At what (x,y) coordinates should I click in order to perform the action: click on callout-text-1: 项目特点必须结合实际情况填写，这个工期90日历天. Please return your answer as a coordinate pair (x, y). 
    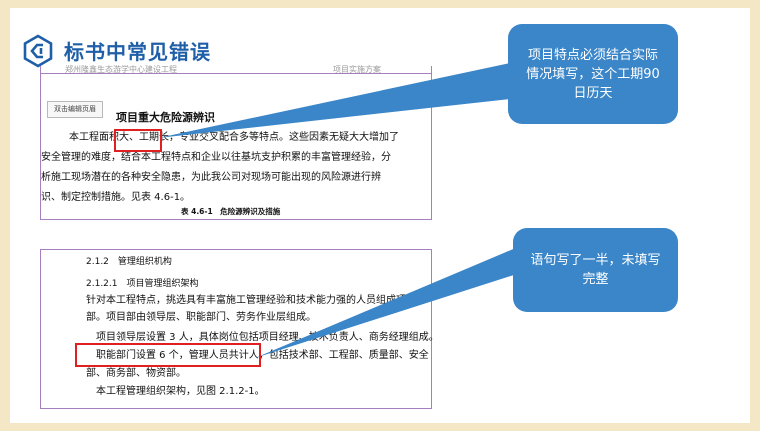
    Looking at the image, I should click on (593, 74).